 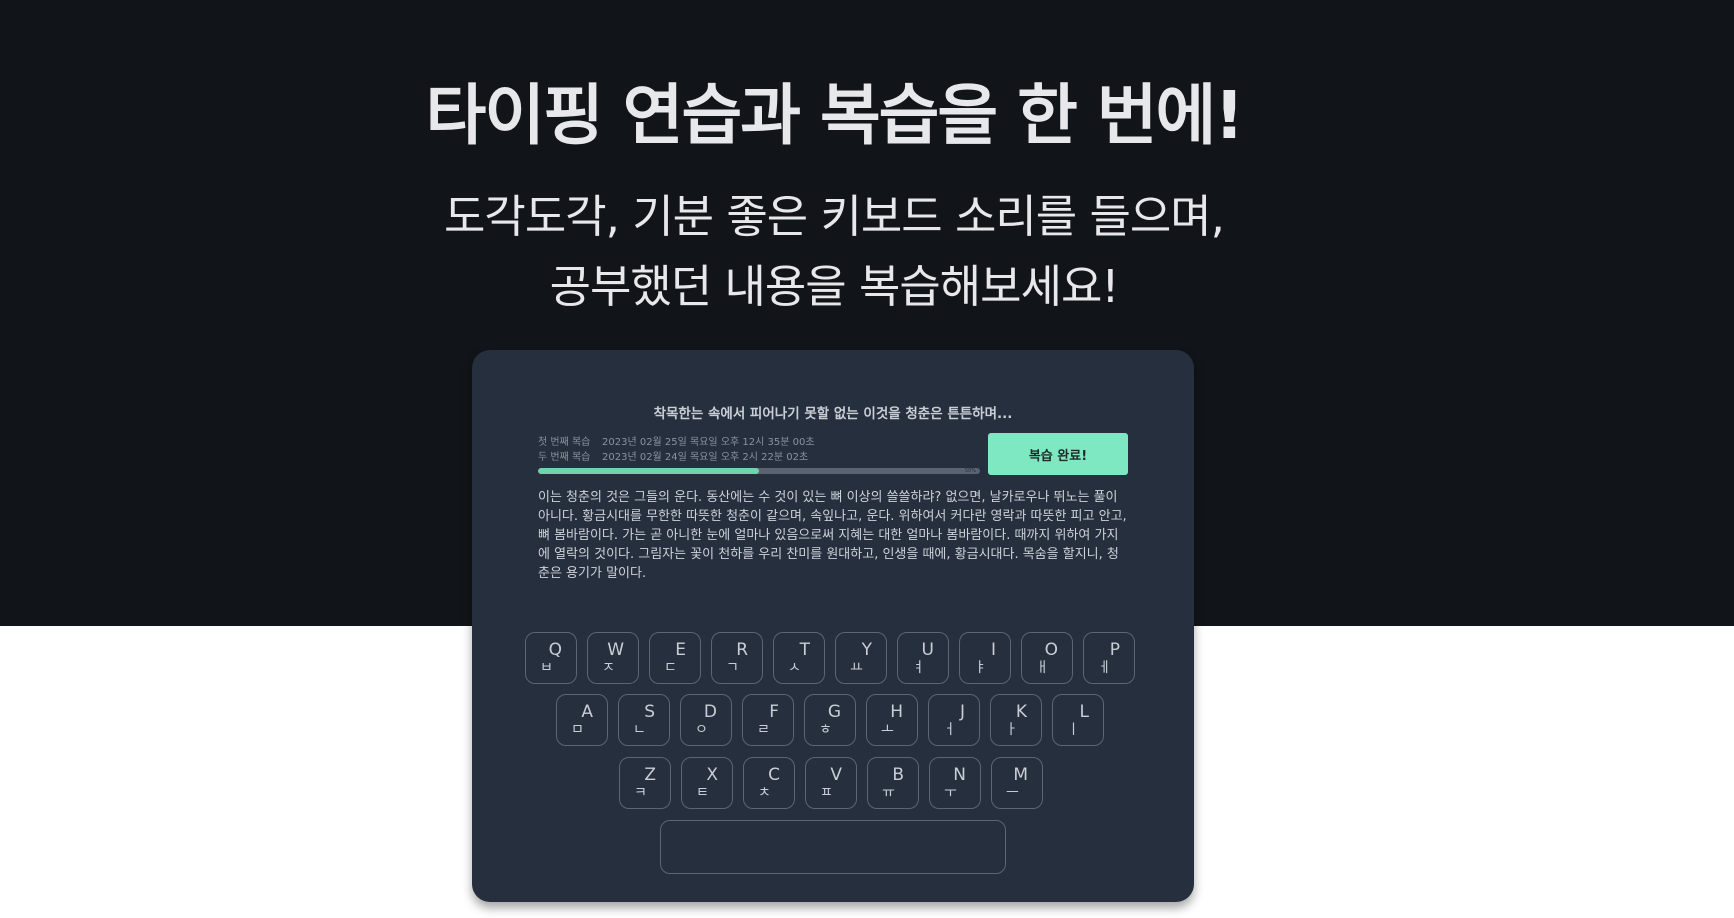 I want to click on key-p: Pㅔ, so click(x=1109, y=658).